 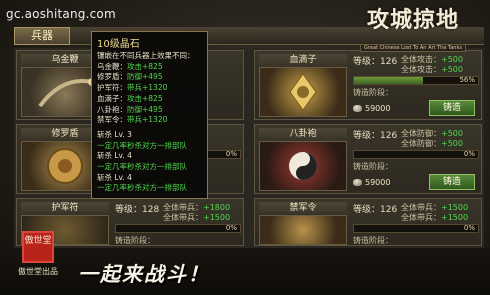 I want to click on weapon-image-token, so click(x=303, y=230).